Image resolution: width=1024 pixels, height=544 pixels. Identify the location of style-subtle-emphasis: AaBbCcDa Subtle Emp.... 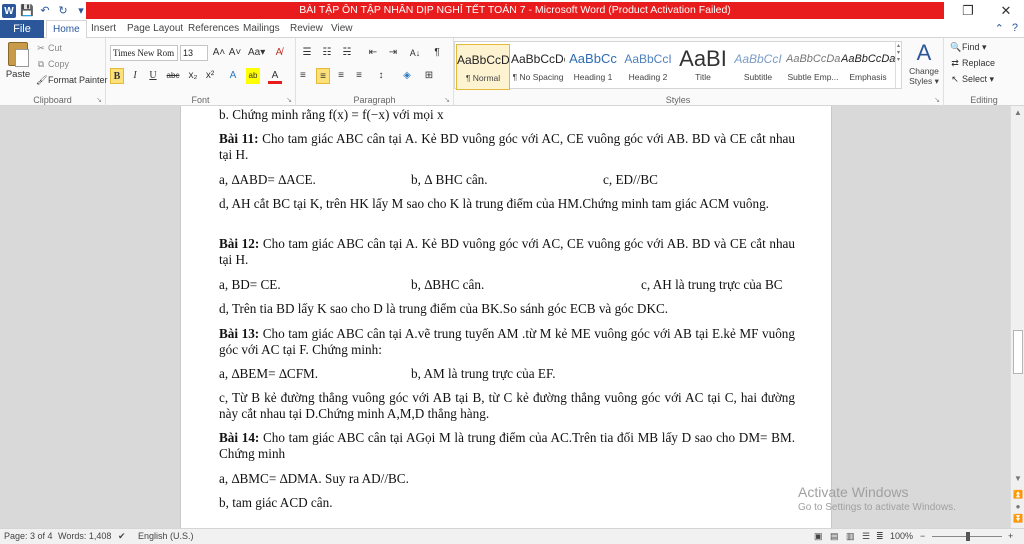
(813, 67).